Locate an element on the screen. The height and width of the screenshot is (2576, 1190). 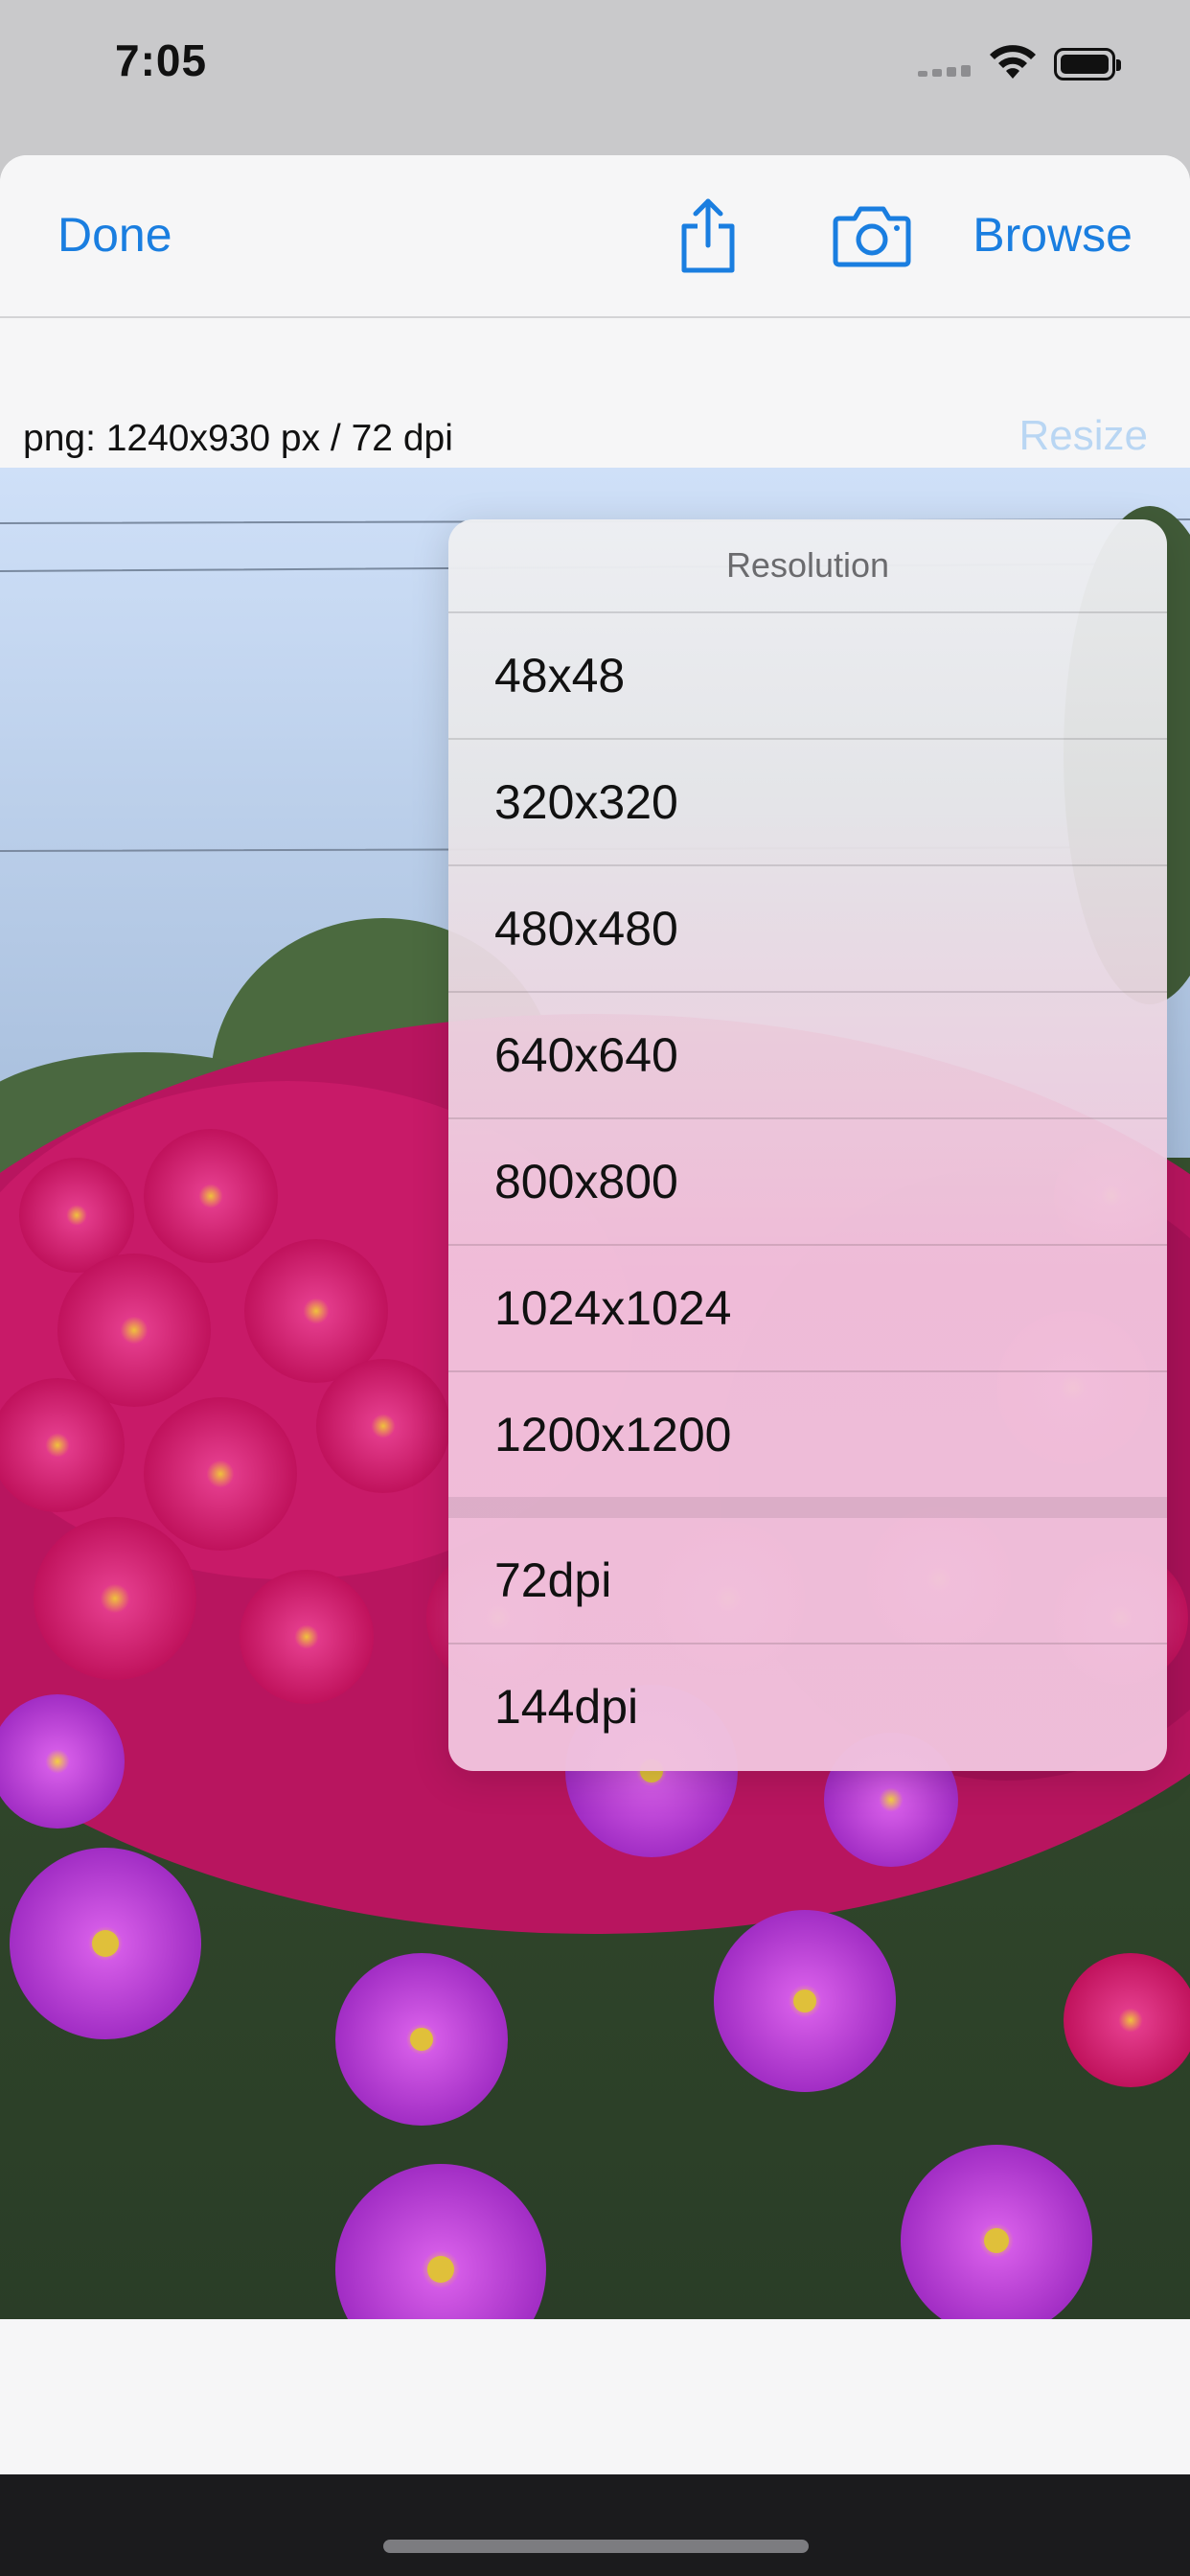
browse-button: Browse is located at coordinates (1053, 235).